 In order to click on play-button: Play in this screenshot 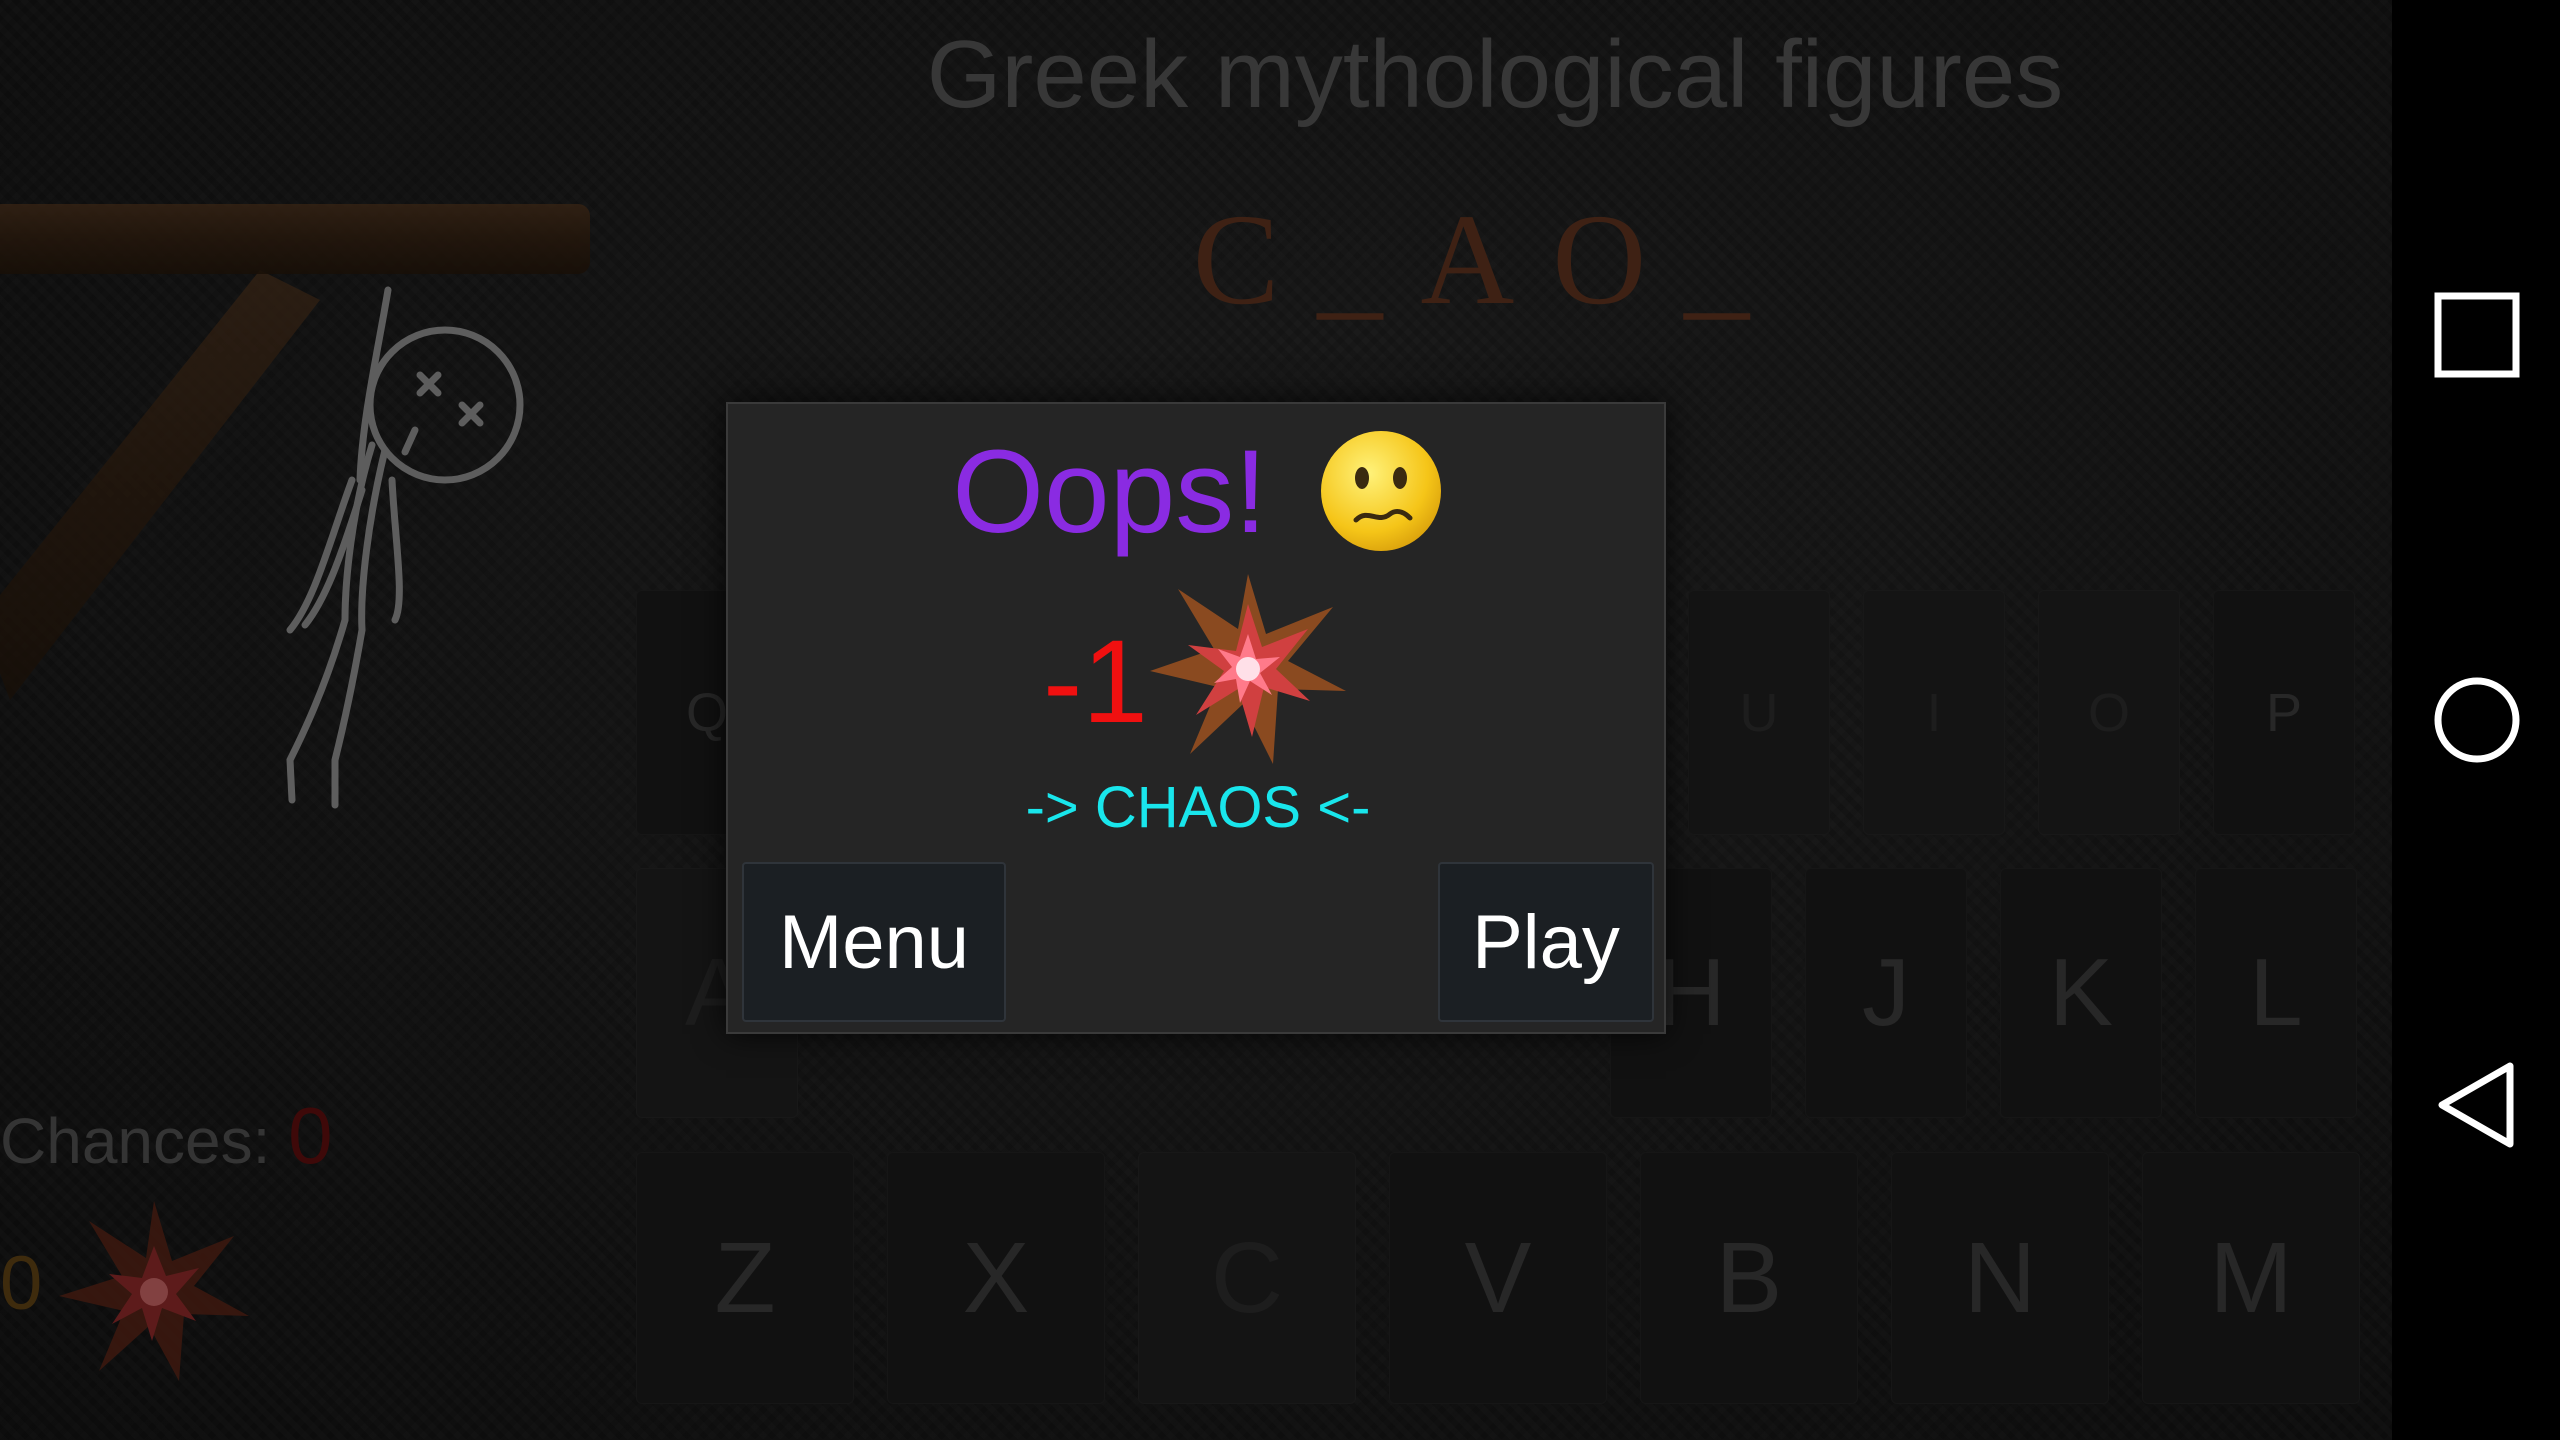, I will do `click(1546, 942)`.